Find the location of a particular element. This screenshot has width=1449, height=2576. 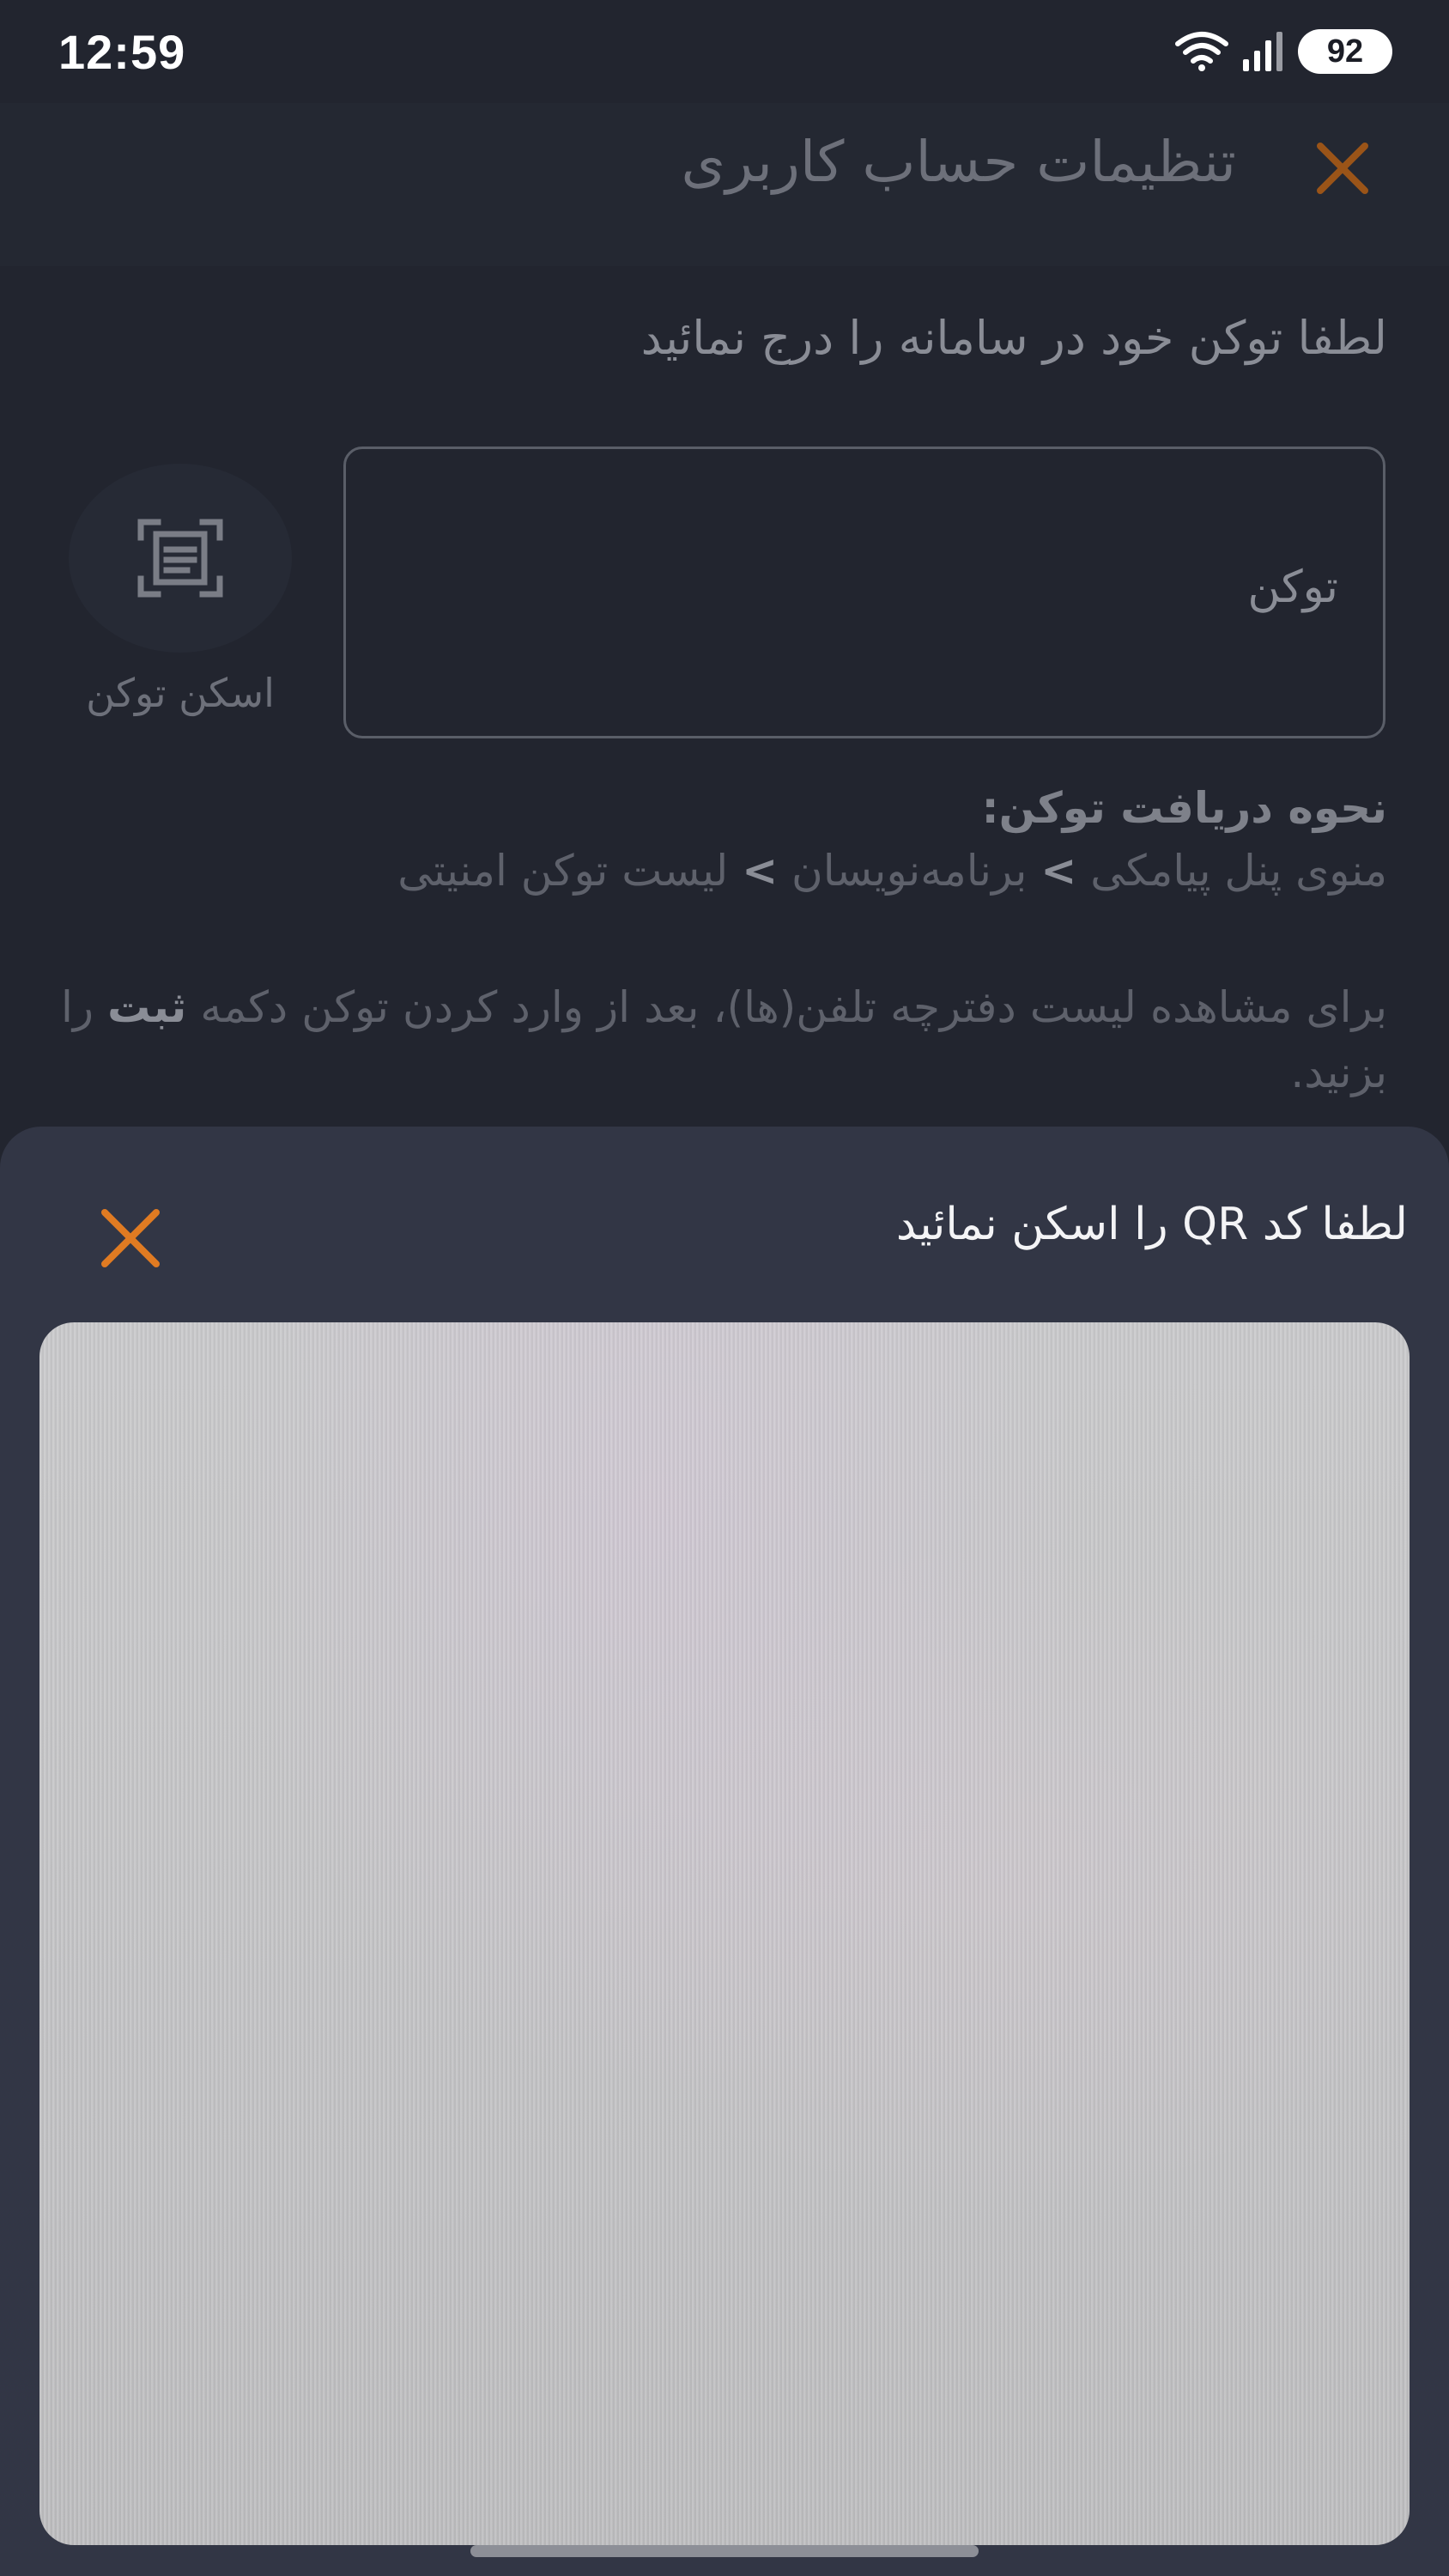

howto-step-2: برنامه‌نویسان is located at coordinates (909, 871).